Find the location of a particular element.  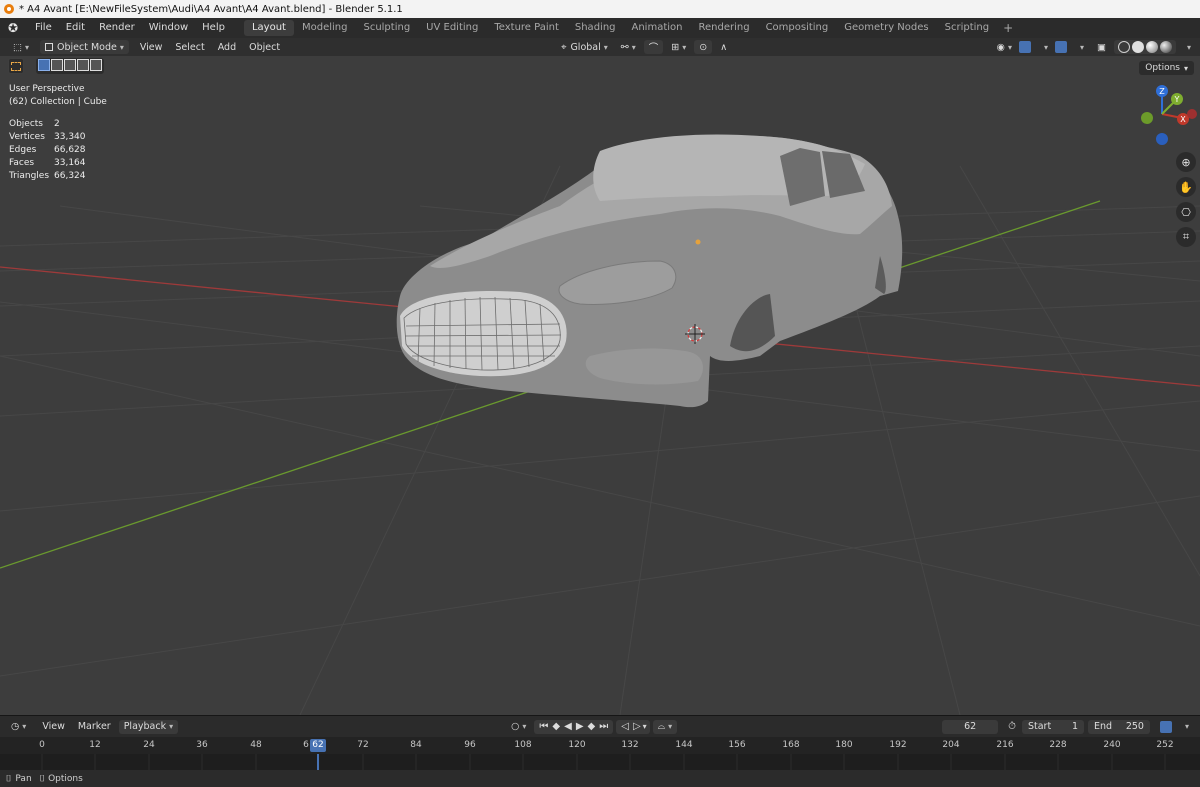

end-frame-field: End 250 is located at coordinates (1118, 726).